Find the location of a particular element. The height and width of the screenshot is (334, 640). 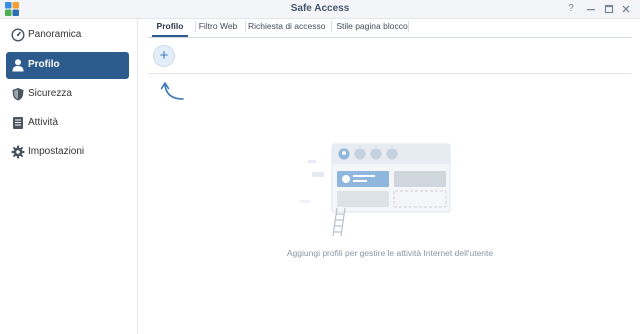

shield-icon is located at coordinates (18, 94).